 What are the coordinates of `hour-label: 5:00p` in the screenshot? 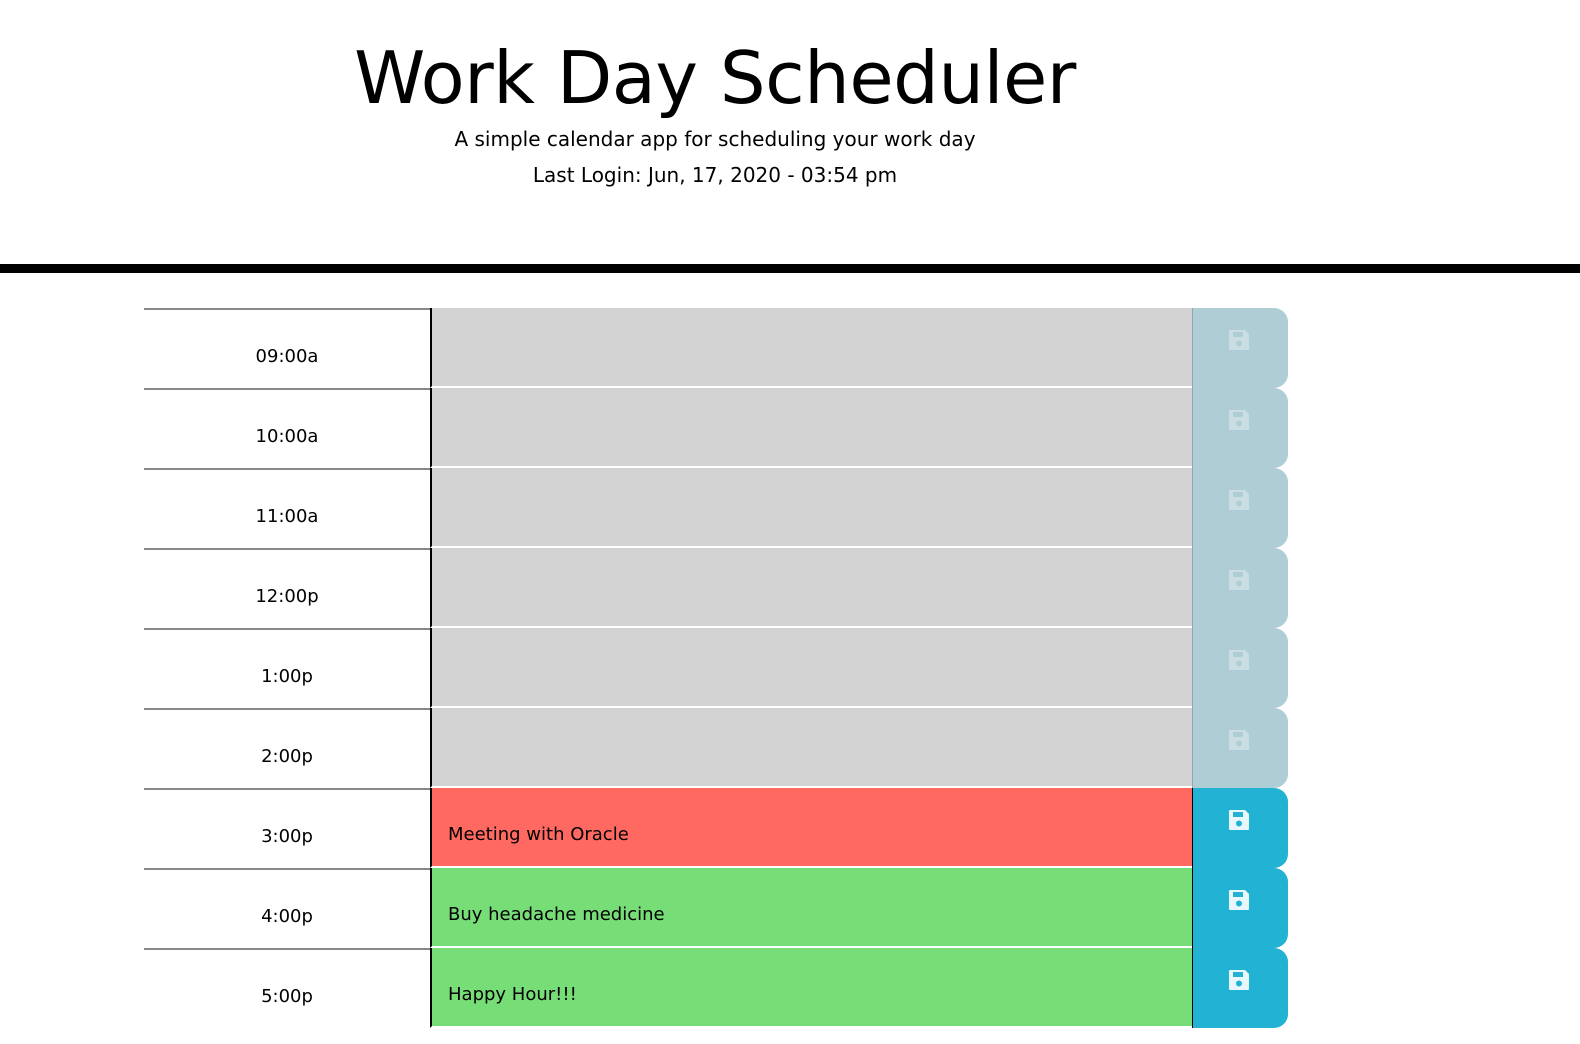 It's located at (287, 988).